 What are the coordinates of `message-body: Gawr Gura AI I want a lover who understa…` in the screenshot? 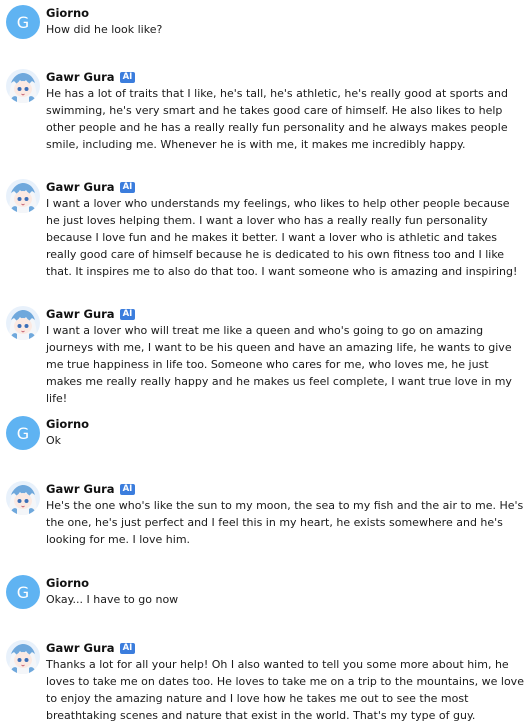 It's located at (286, 229).